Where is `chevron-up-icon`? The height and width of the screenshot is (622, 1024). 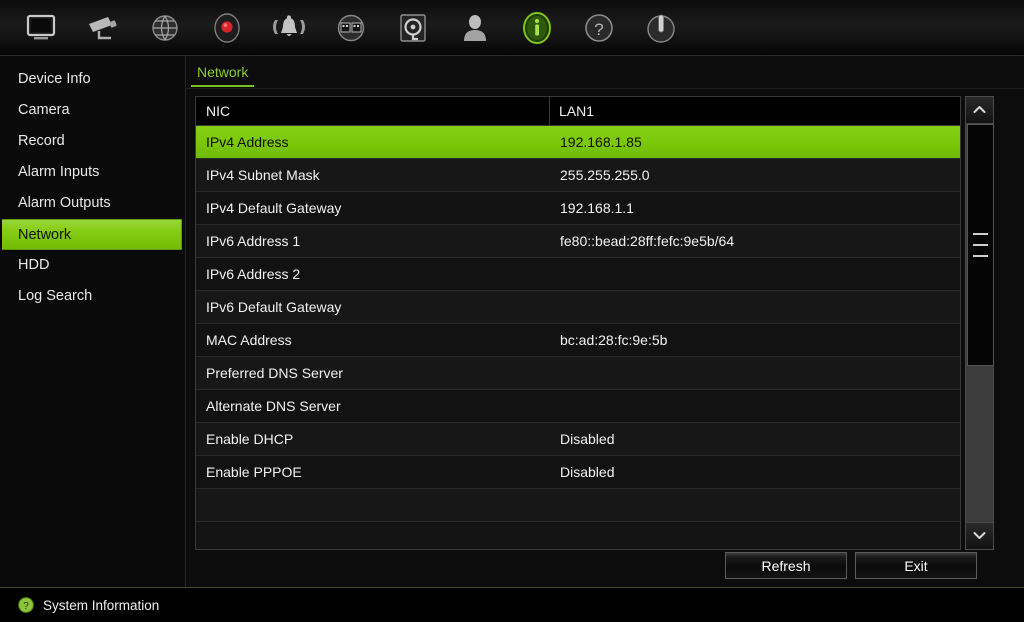 chevron-up-icon is located at coordinates (979, 110).